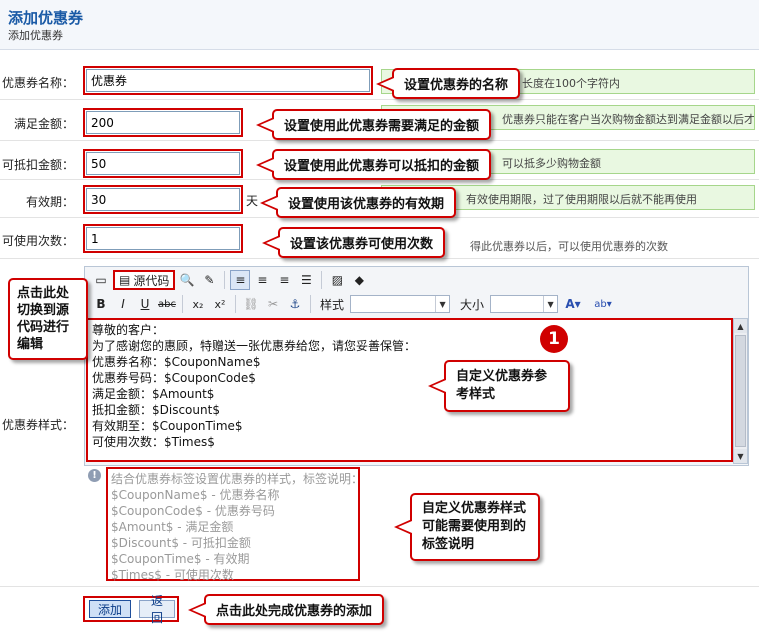 The image size is (759, 640). Describe the element at coordinates (198, 304) in the screenshot. I see `subscript-icon: x₂` at that location.